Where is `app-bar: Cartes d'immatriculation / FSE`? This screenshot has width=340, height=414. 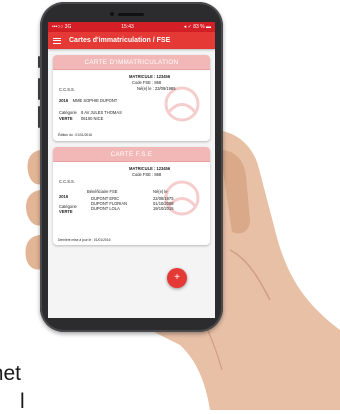
app-bar: Cartes d'immatriculation / FSE is located at coordinates (131, 40).